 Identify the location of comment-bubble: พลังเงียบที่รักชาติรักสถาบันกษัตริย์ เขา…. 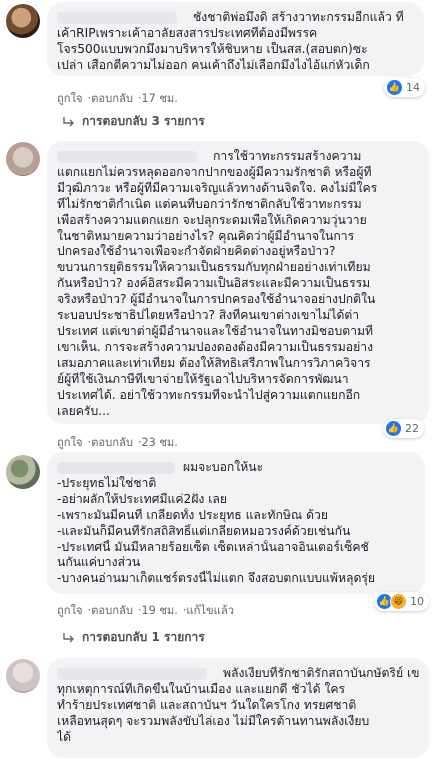
(238, 708).